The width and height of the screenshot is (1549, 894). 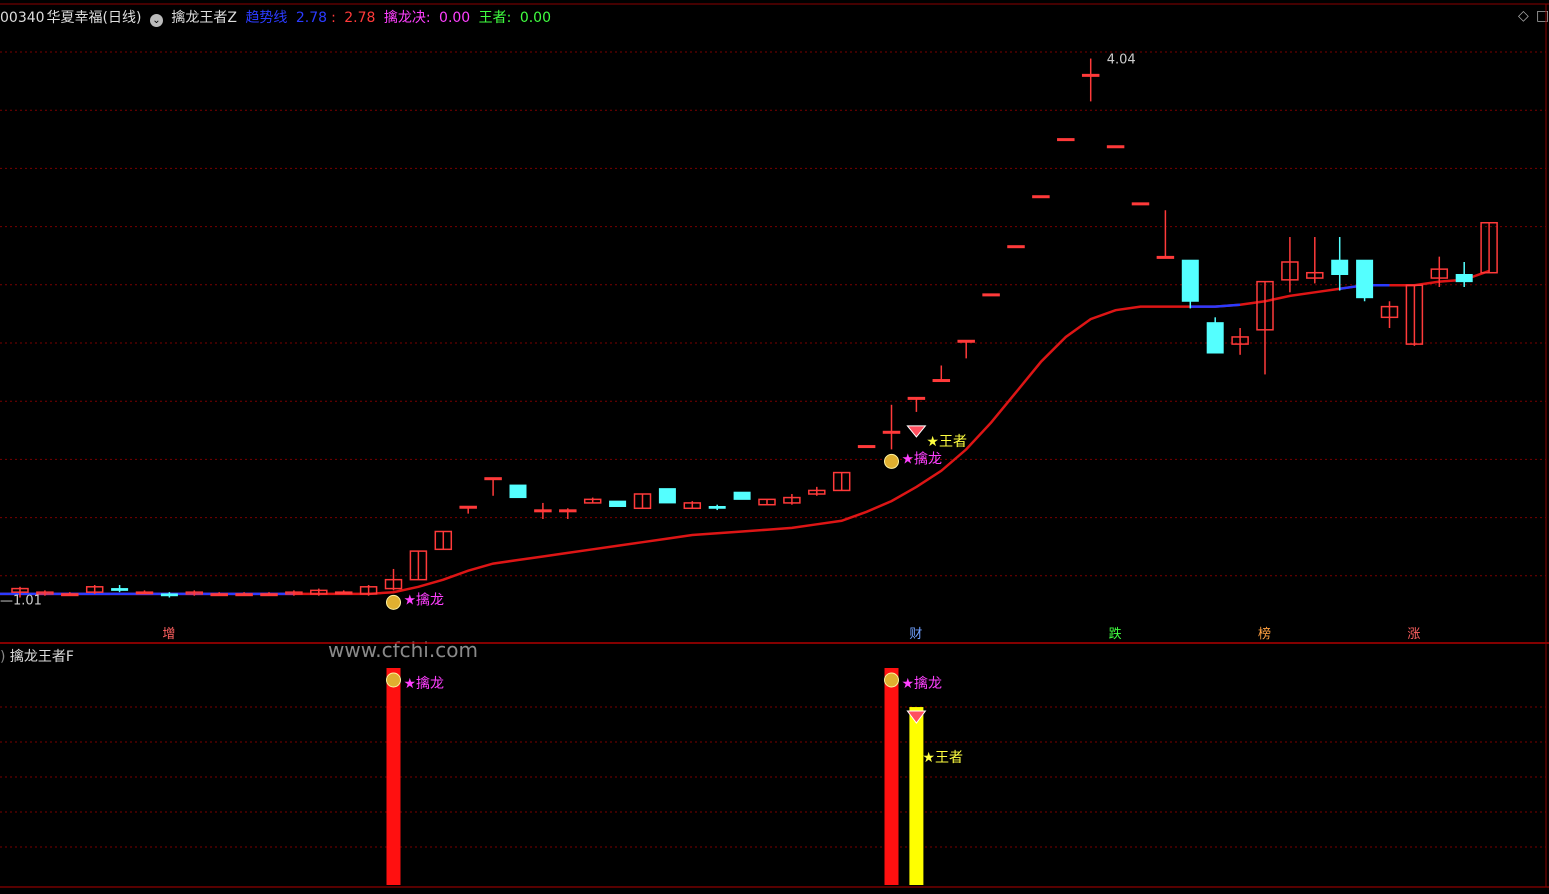 What do you see at coordinates (1413, 634) in the screenshot?
I see `bottom-marker: 涨` at bounding box center [1413, 634].